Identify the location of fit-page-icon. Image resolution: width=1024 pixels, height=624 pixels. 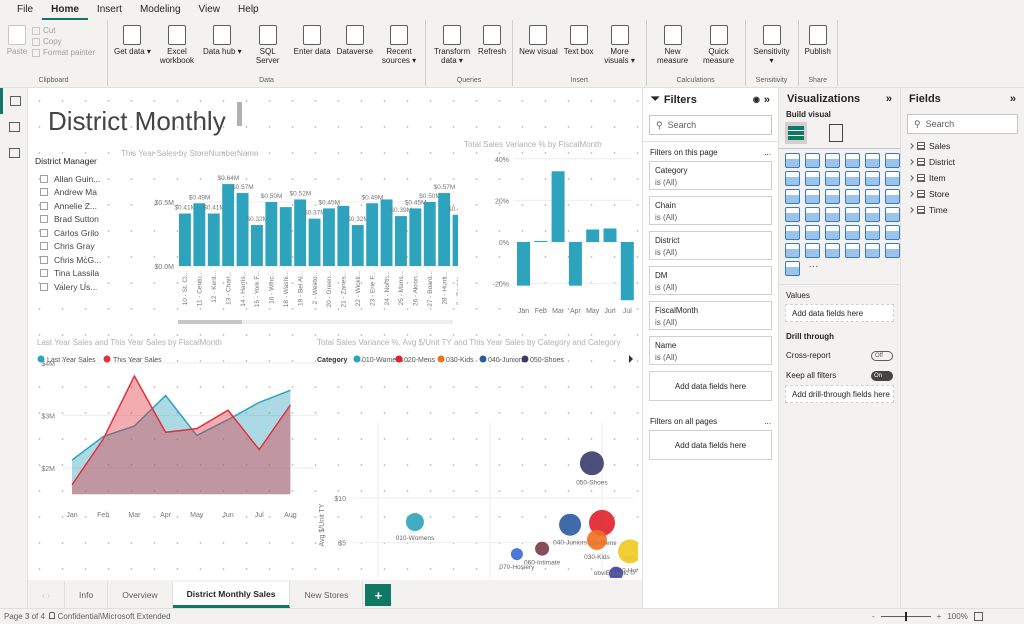
(978, 616).